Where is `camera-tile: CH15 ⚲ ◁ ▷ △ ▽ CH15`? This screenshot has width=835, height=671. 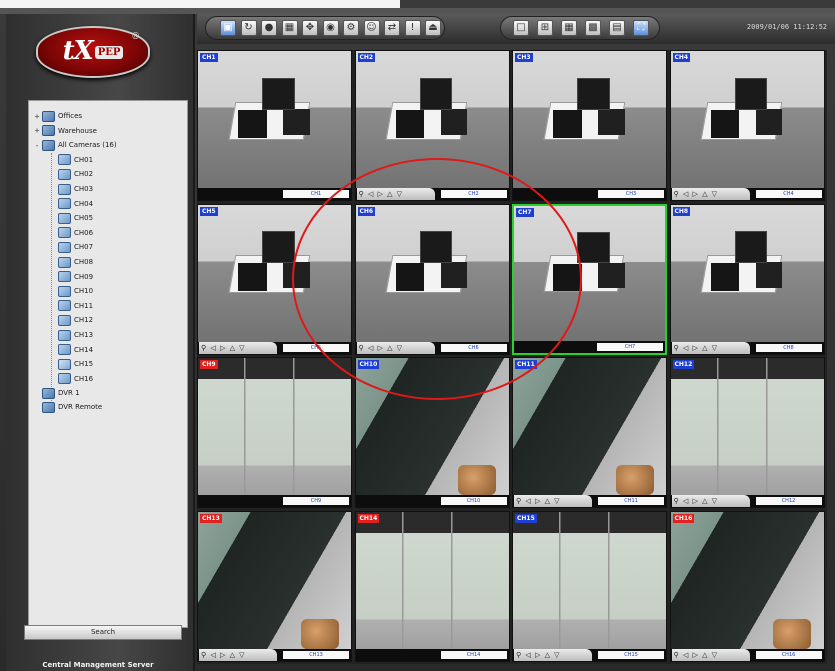 camera-tile: CH15 ⚲ ◁ ▷ △ ▽ CH15 is located at coordinates (589, 586).